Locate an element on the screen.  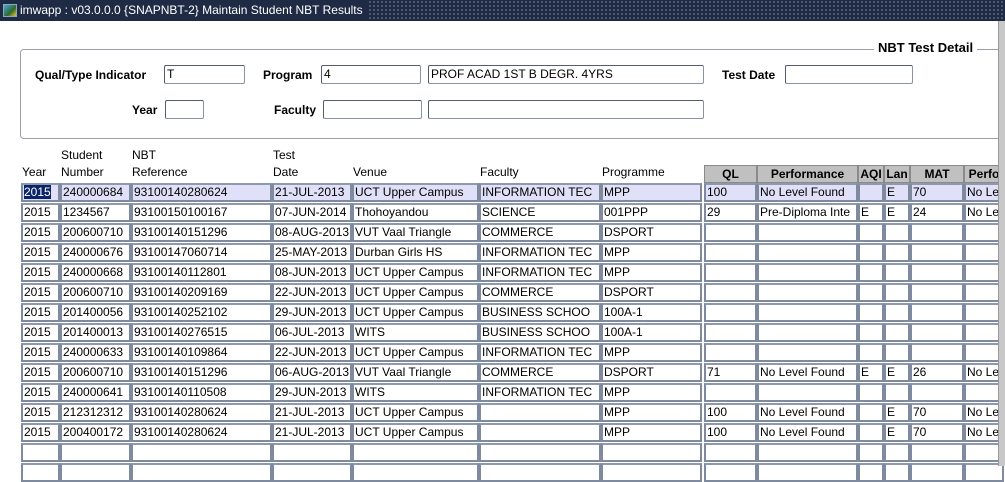
cell-test-date: 06-JUL-2013 is located at coordinates (312, 332).